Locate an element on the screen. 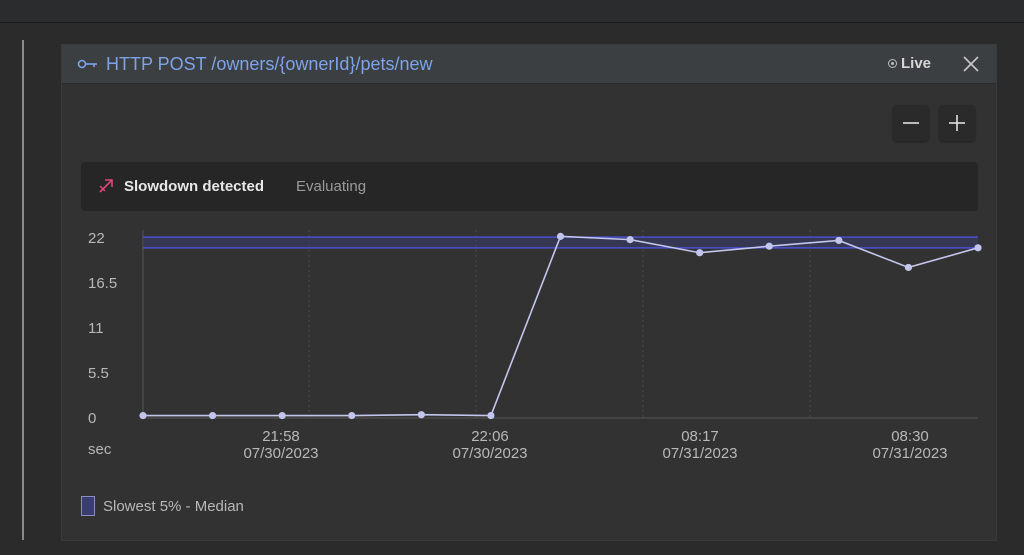 The image size is (1024, 555). x-tick-time: 08:17 is located at coordinates (700, 436).